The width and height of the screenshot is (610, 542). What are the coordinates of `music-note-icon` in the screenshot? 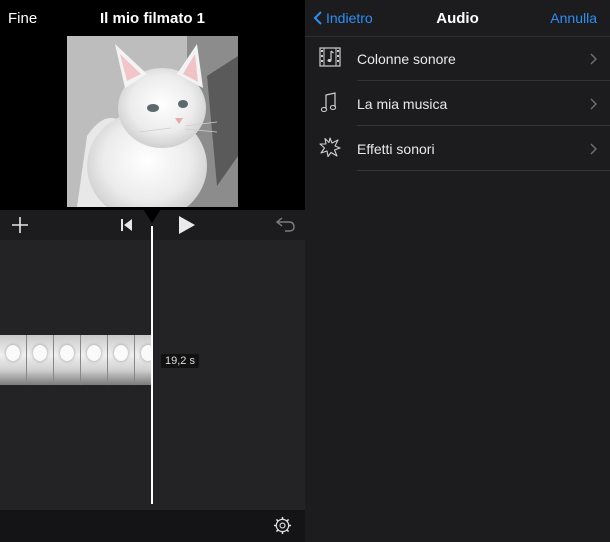 It's located at (329, 105).